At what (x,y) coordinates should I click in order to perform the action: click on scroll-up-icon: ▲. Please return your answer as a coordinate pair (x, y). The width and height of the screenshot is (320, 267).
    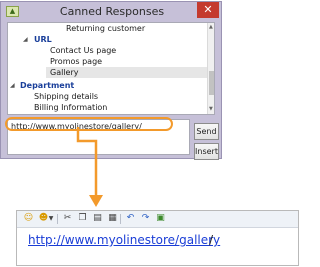
    Looking at the image, I should click on (211, 27).